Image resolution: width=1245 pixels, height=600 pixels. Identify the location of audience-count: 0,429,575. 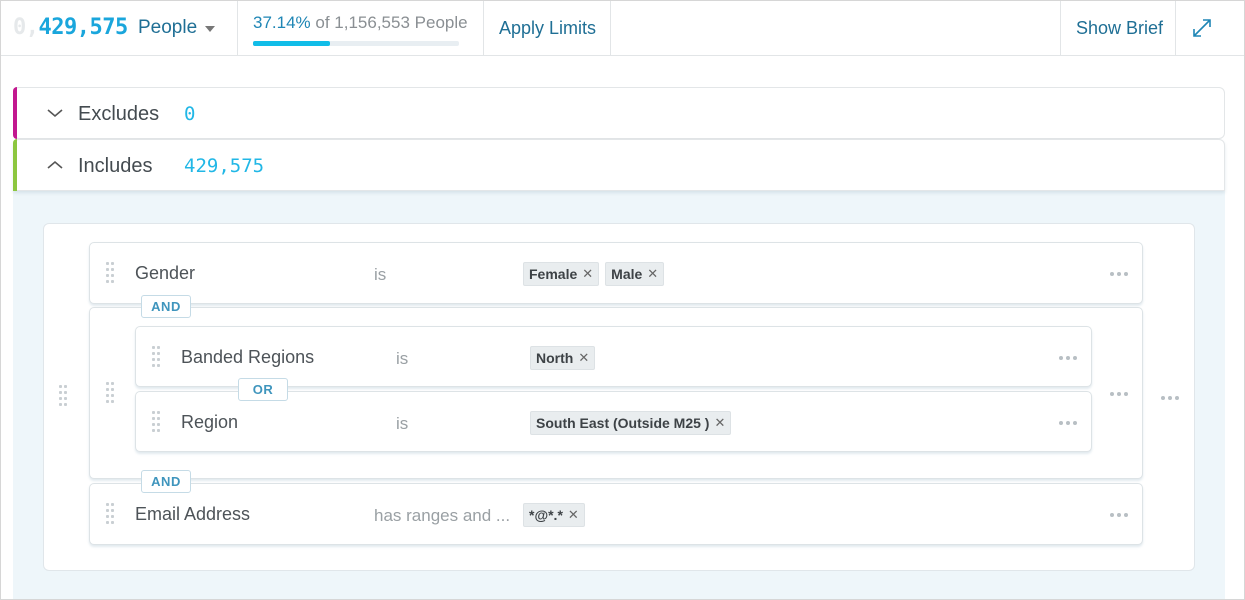
(70, 27).